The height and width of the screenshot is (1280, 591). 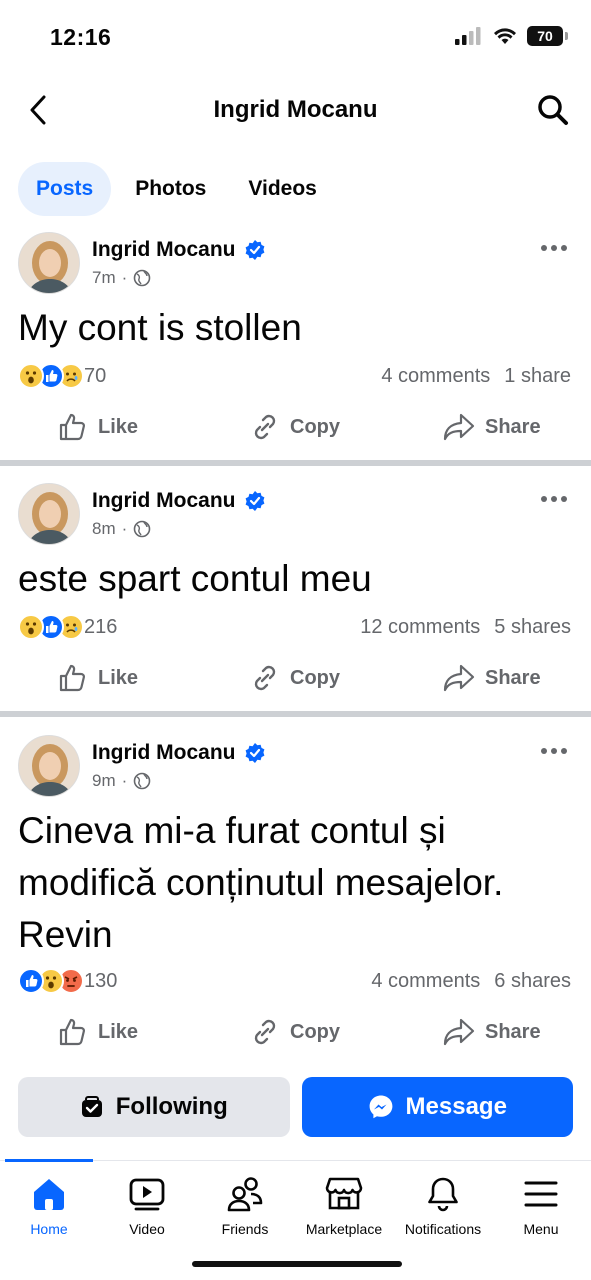 What do you see at coordinates (171, 1106) in the screenshot?
I see `following-label: Following` at bounding box center [171, 1106].